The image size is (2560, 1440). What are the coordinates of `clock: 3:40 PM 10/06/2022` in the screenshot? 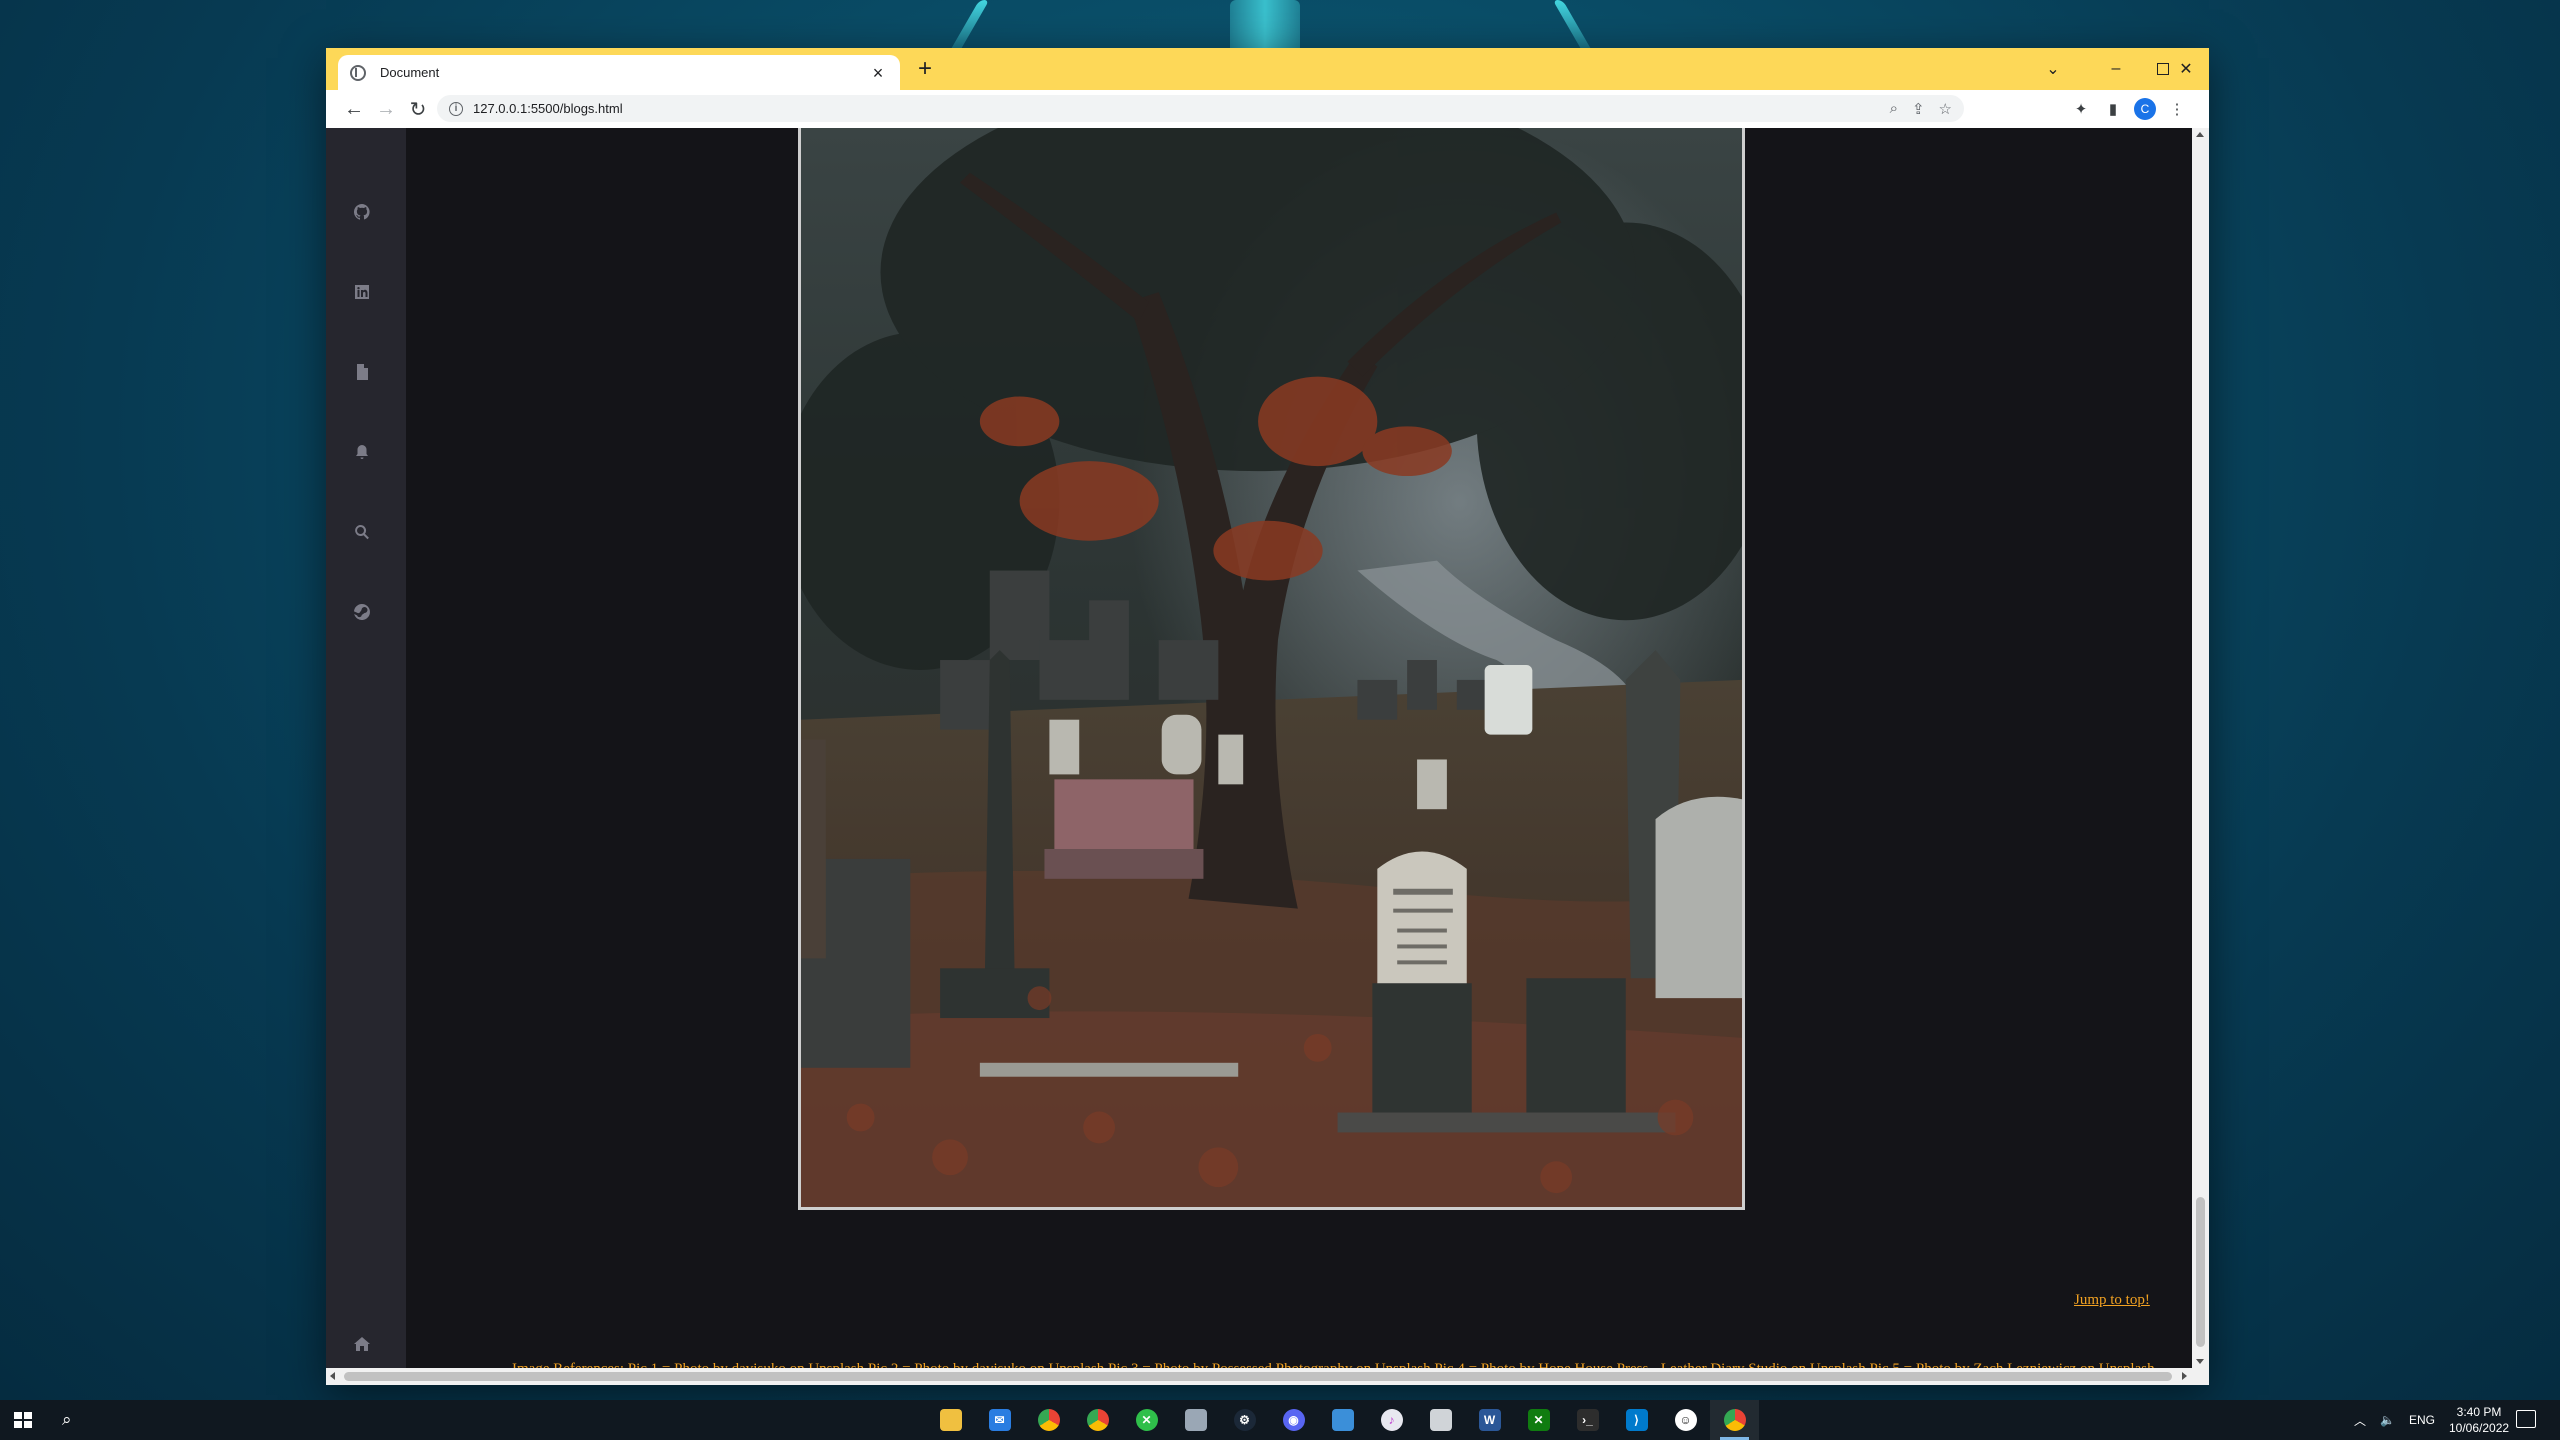 It's located at (2479, 1420).